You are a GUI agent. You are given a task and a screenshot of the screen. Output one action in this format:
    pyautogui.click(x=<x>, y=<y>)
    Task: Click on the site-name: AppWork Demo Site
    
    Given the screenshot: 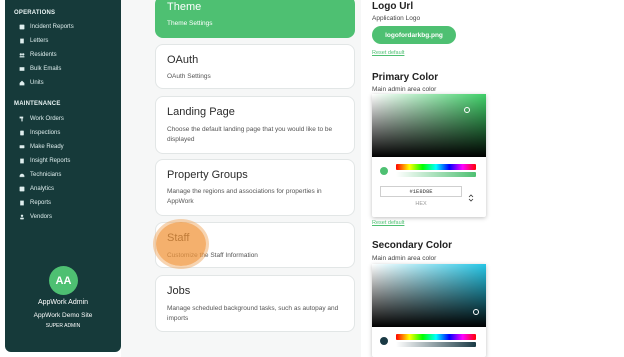 What is the action you would take?
    pyautogui.click(x=63, y=315)
    